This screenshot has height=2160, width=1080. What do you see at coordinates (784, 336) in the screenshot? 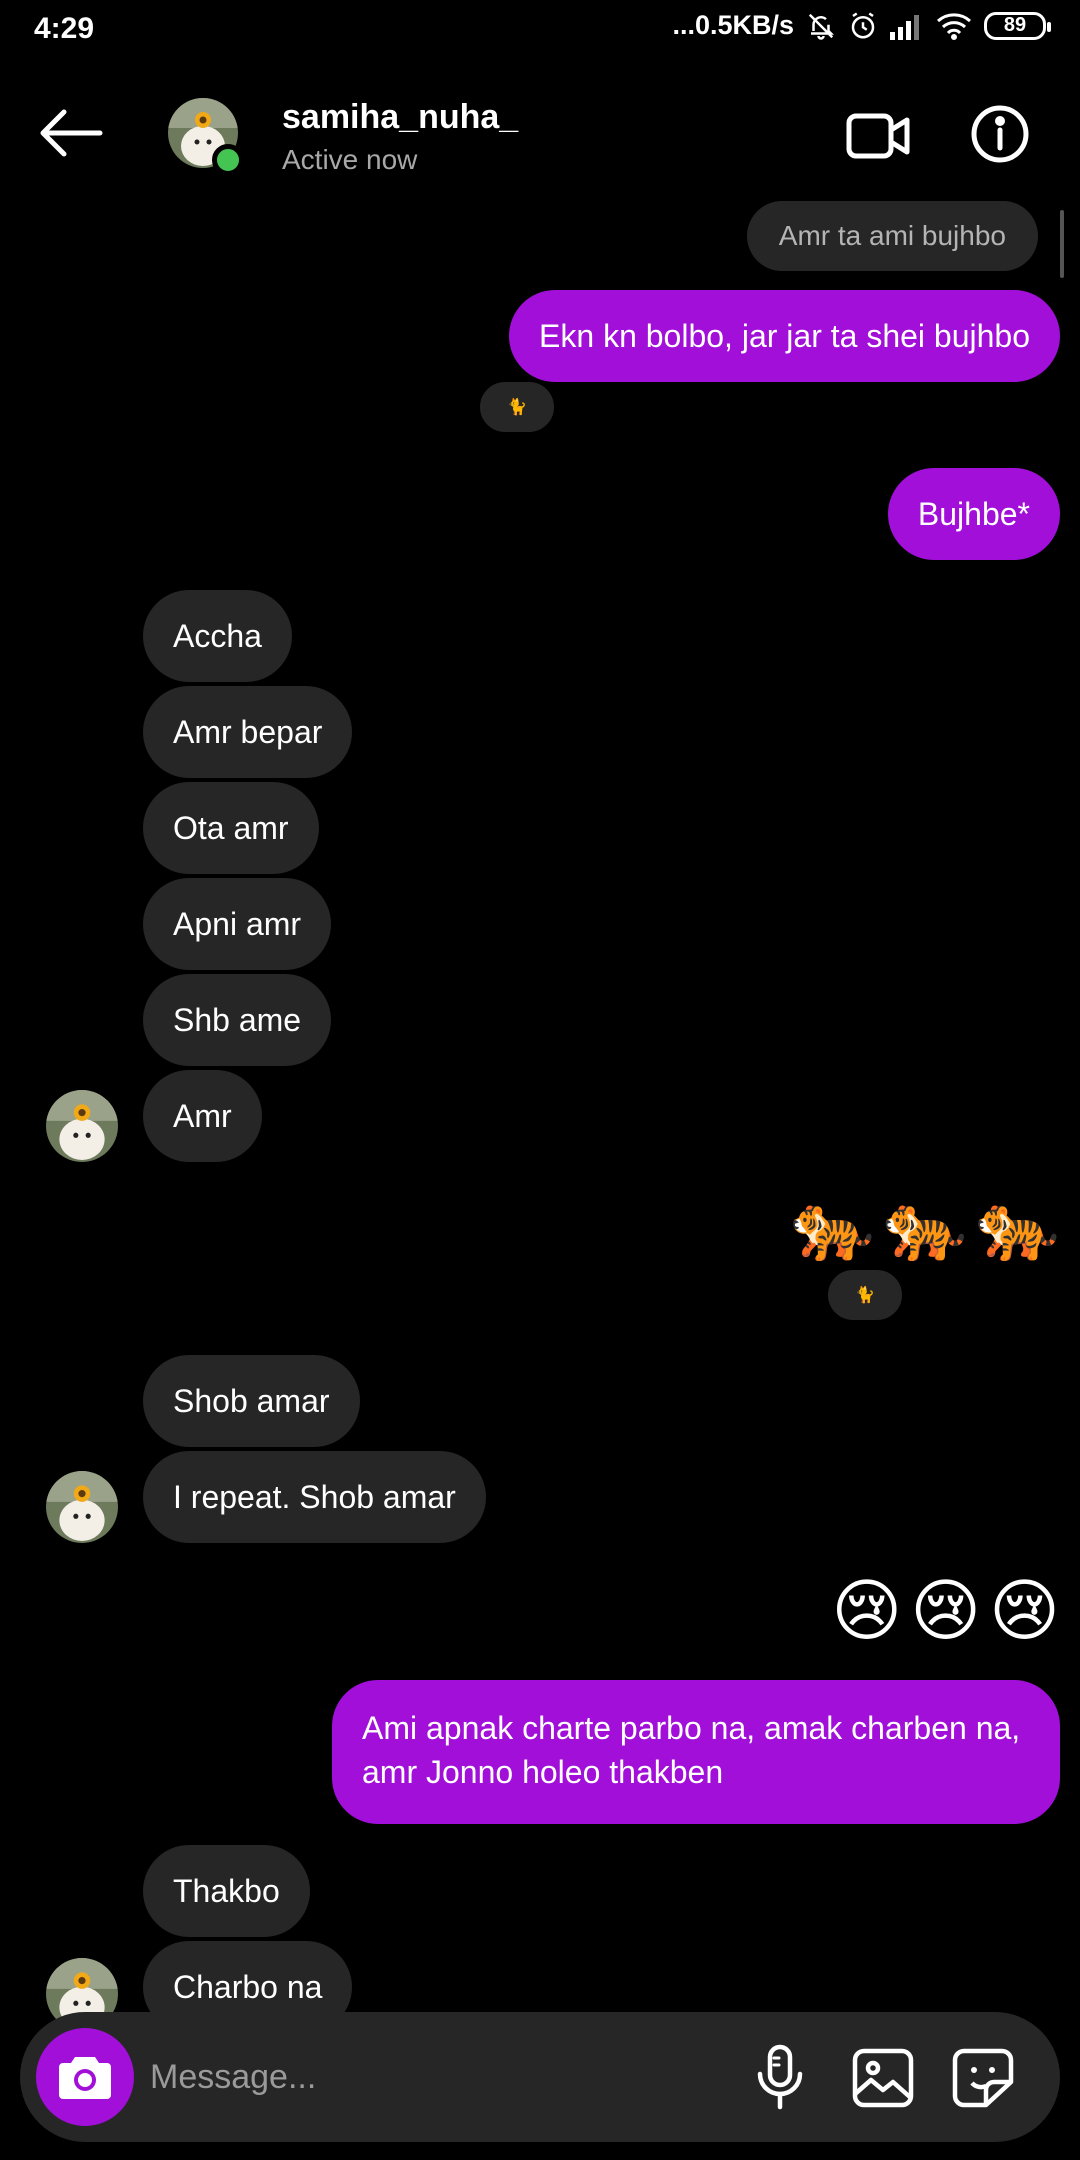
I see `message-outgoing: Ekn kn bolbo, jar jar ta shei bujhbo` at bounding box center [784, 336].